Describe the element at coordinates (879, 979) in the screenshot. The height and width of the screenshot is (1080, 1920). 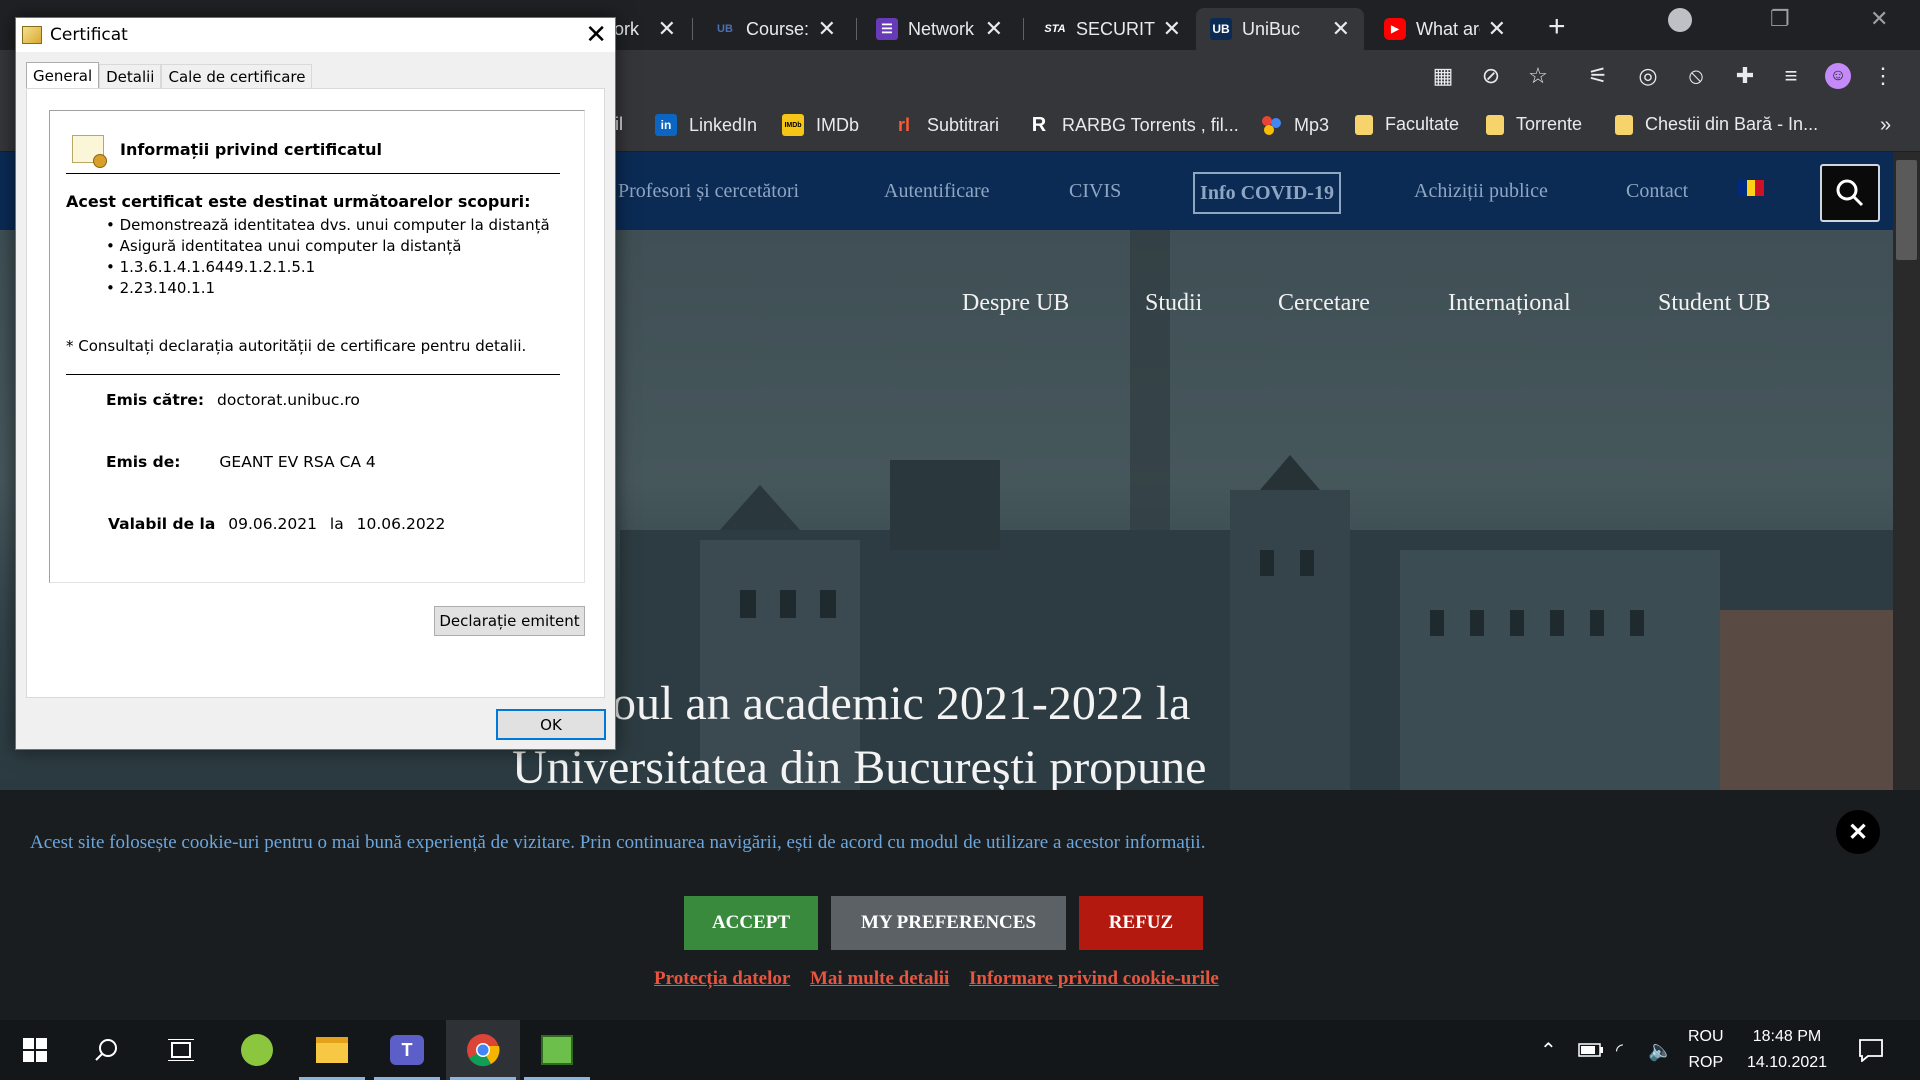
I see `more-details-link: Mai multe detalii` at that location.